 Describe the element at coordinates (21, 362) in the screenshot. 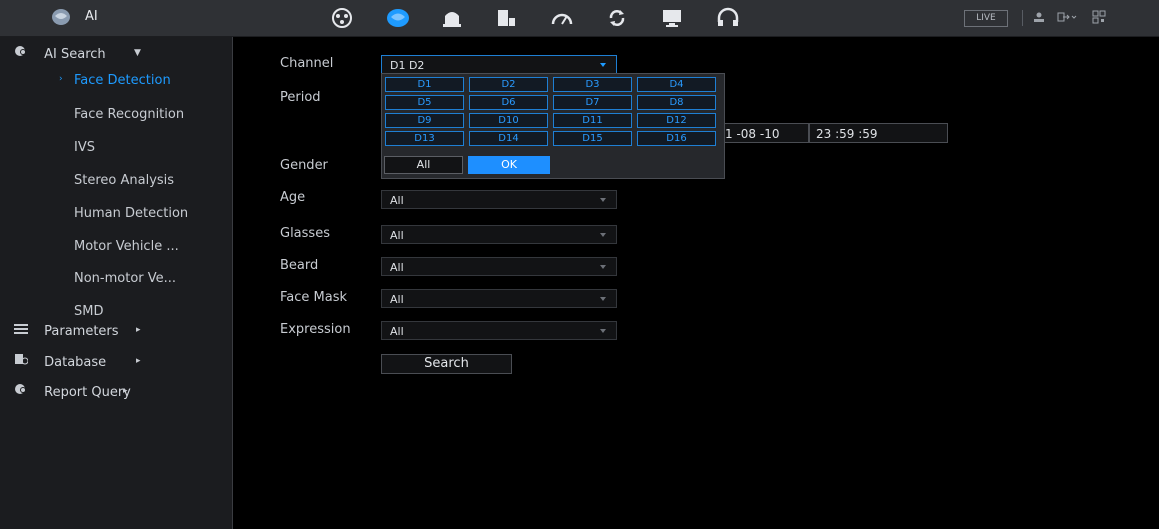

I see `database-icon` at that location.